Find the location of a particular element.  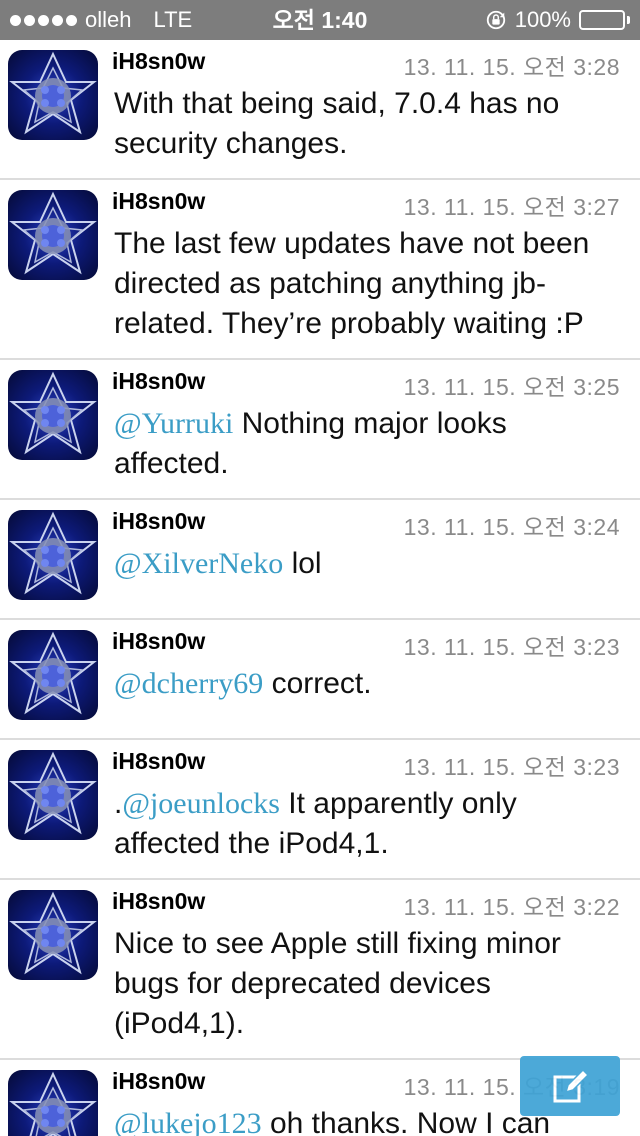

tweet-timestamp: 13. 11. 15. 오전 3:25 is located at coordinates (511, 387).